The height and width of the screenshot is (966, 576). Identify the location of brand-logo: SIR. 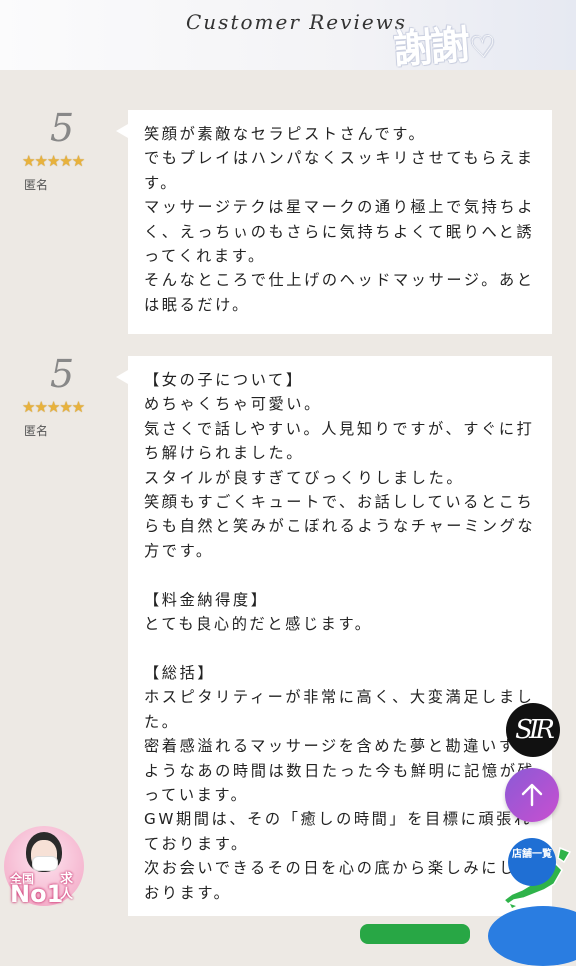
(533, 730).